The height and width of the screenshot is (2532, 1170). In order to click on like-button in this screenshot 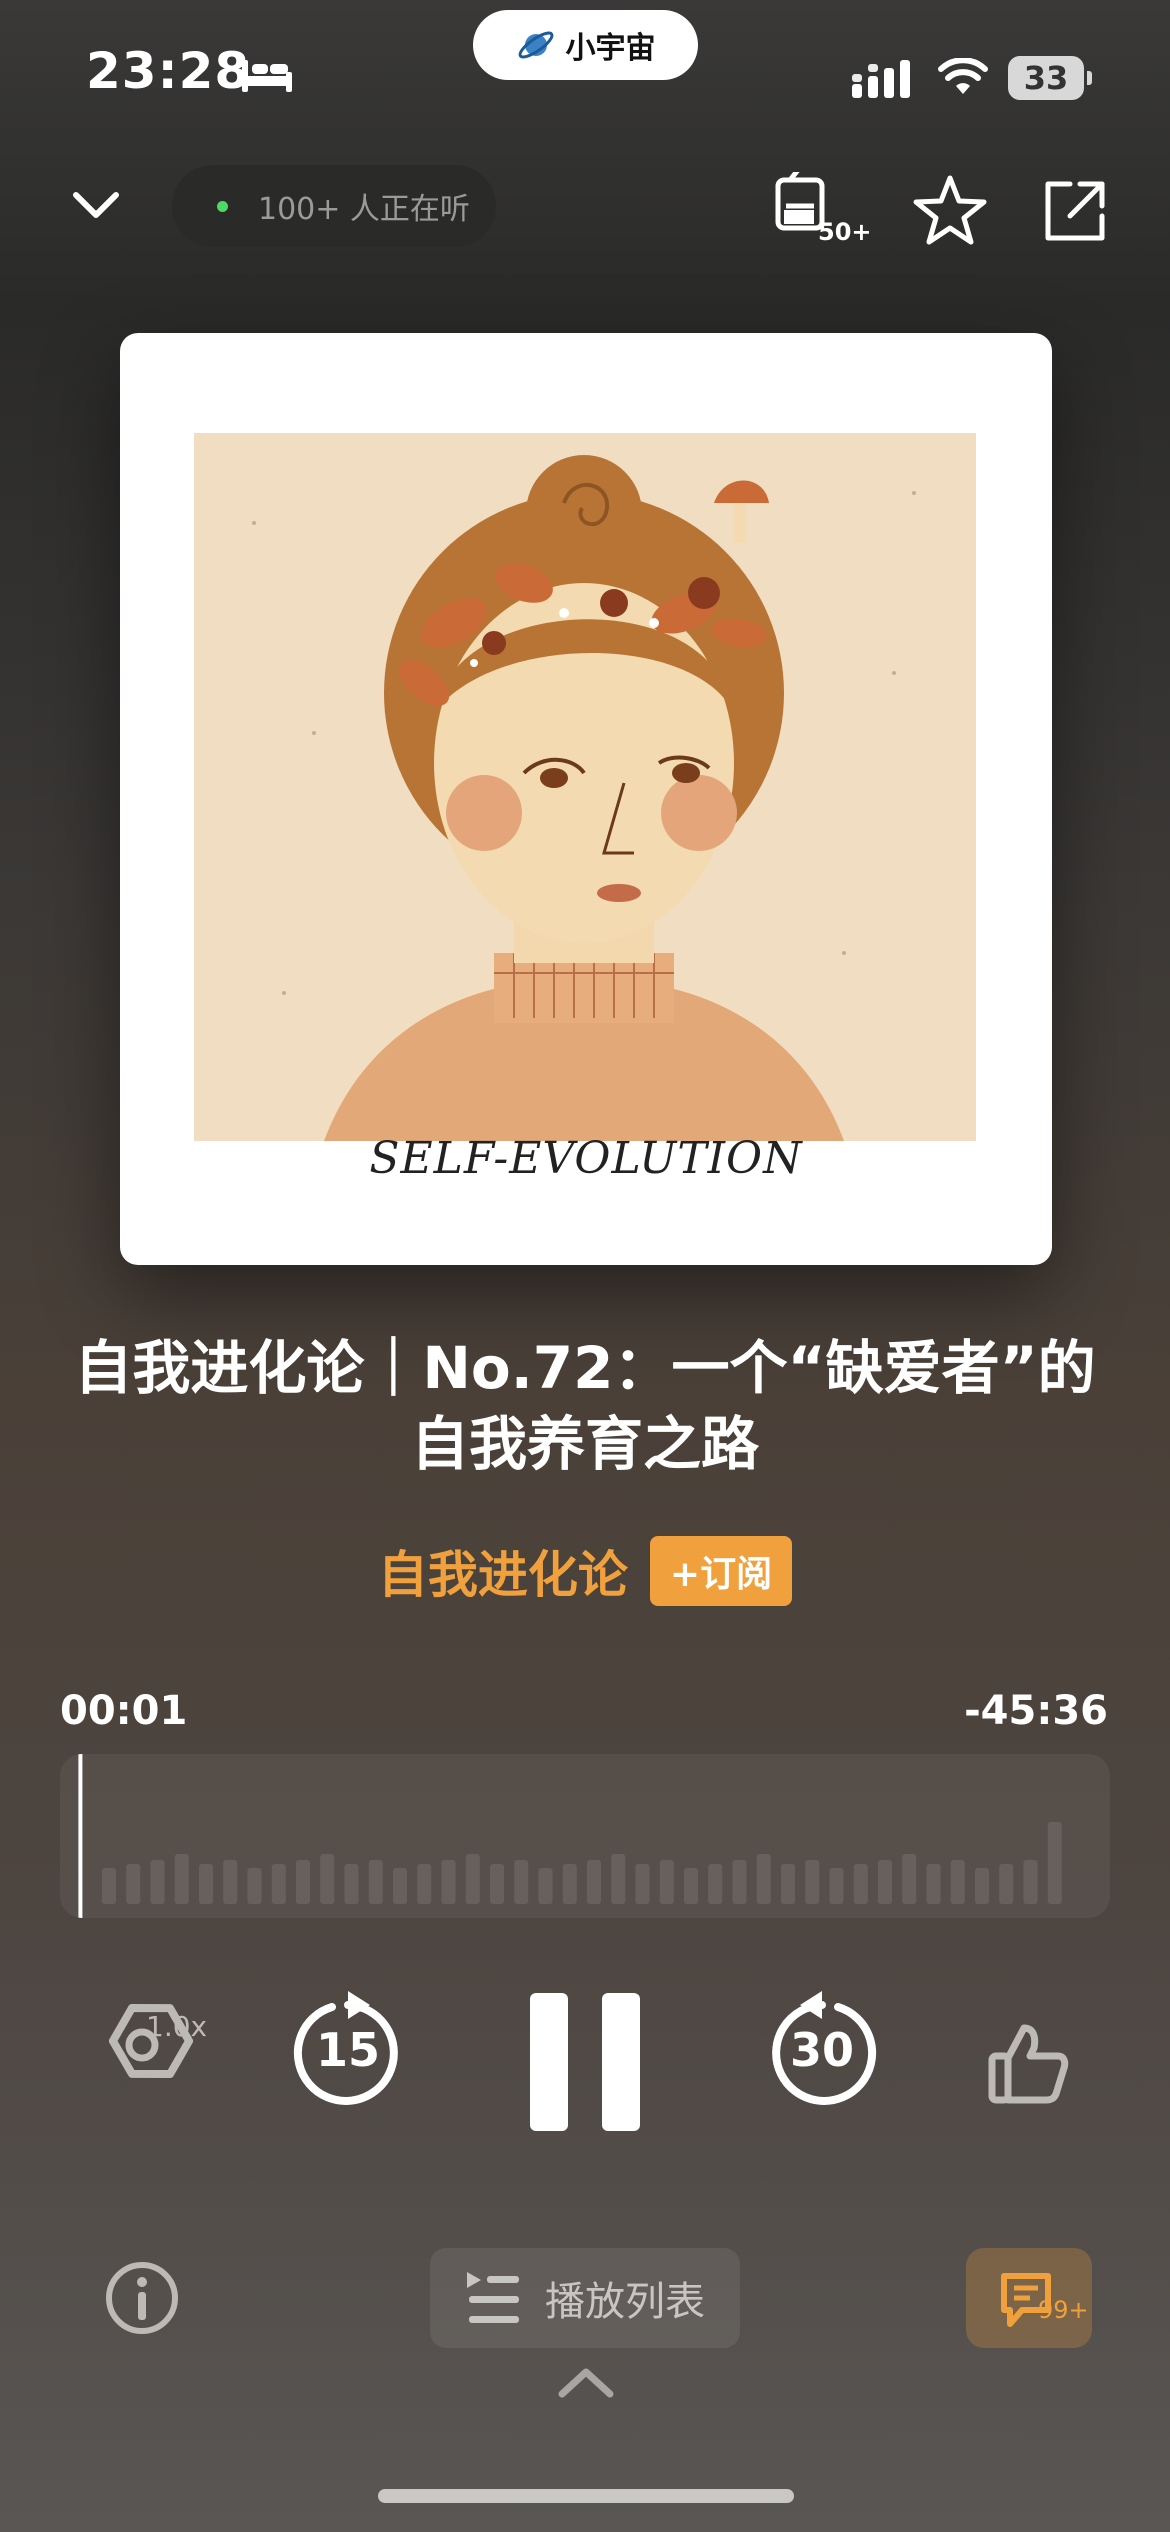, I will do `click(1027, 2063)`.